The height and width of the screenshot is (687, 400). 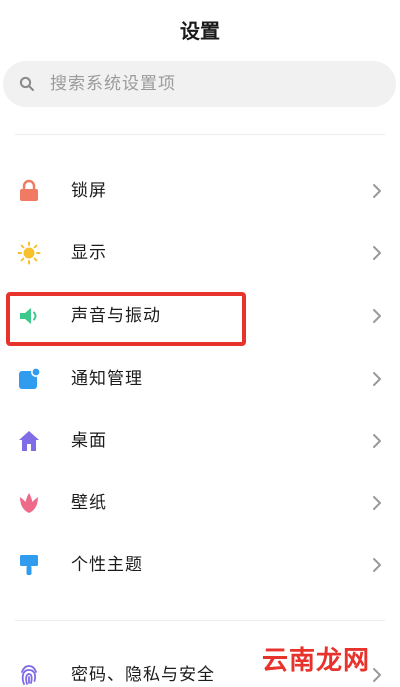 I want to click on settings-item-label: 锁屏, so click(x=89, y=191).